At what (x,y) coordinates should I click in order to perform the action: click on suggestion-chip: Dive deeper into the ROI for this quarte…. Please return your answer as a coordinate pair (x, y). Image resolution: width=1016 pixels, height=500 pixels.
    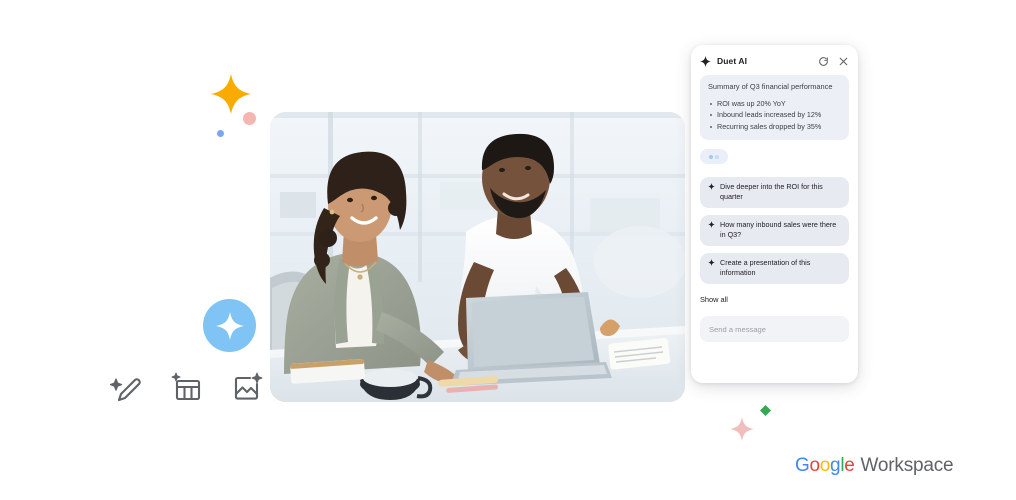
    Looking at the image, I should click on (774, 192).